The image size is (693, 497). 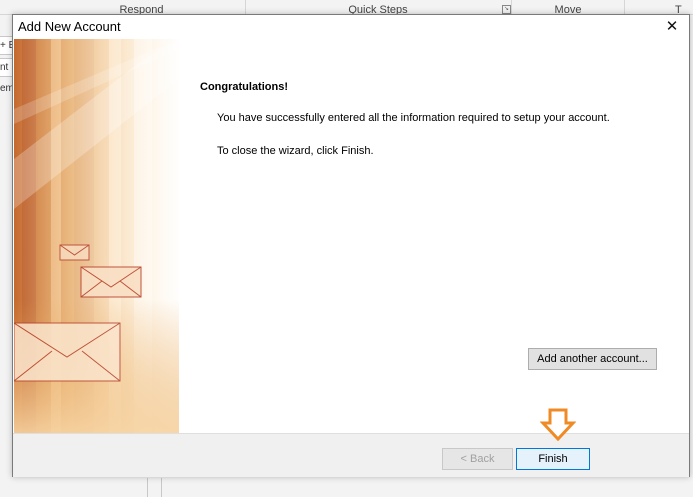 What do you see at coordinates (378, 7) in the screenshot?
I see `ribbon-group-quick-steps: Quick Steps` at bounding box center [378, 7].